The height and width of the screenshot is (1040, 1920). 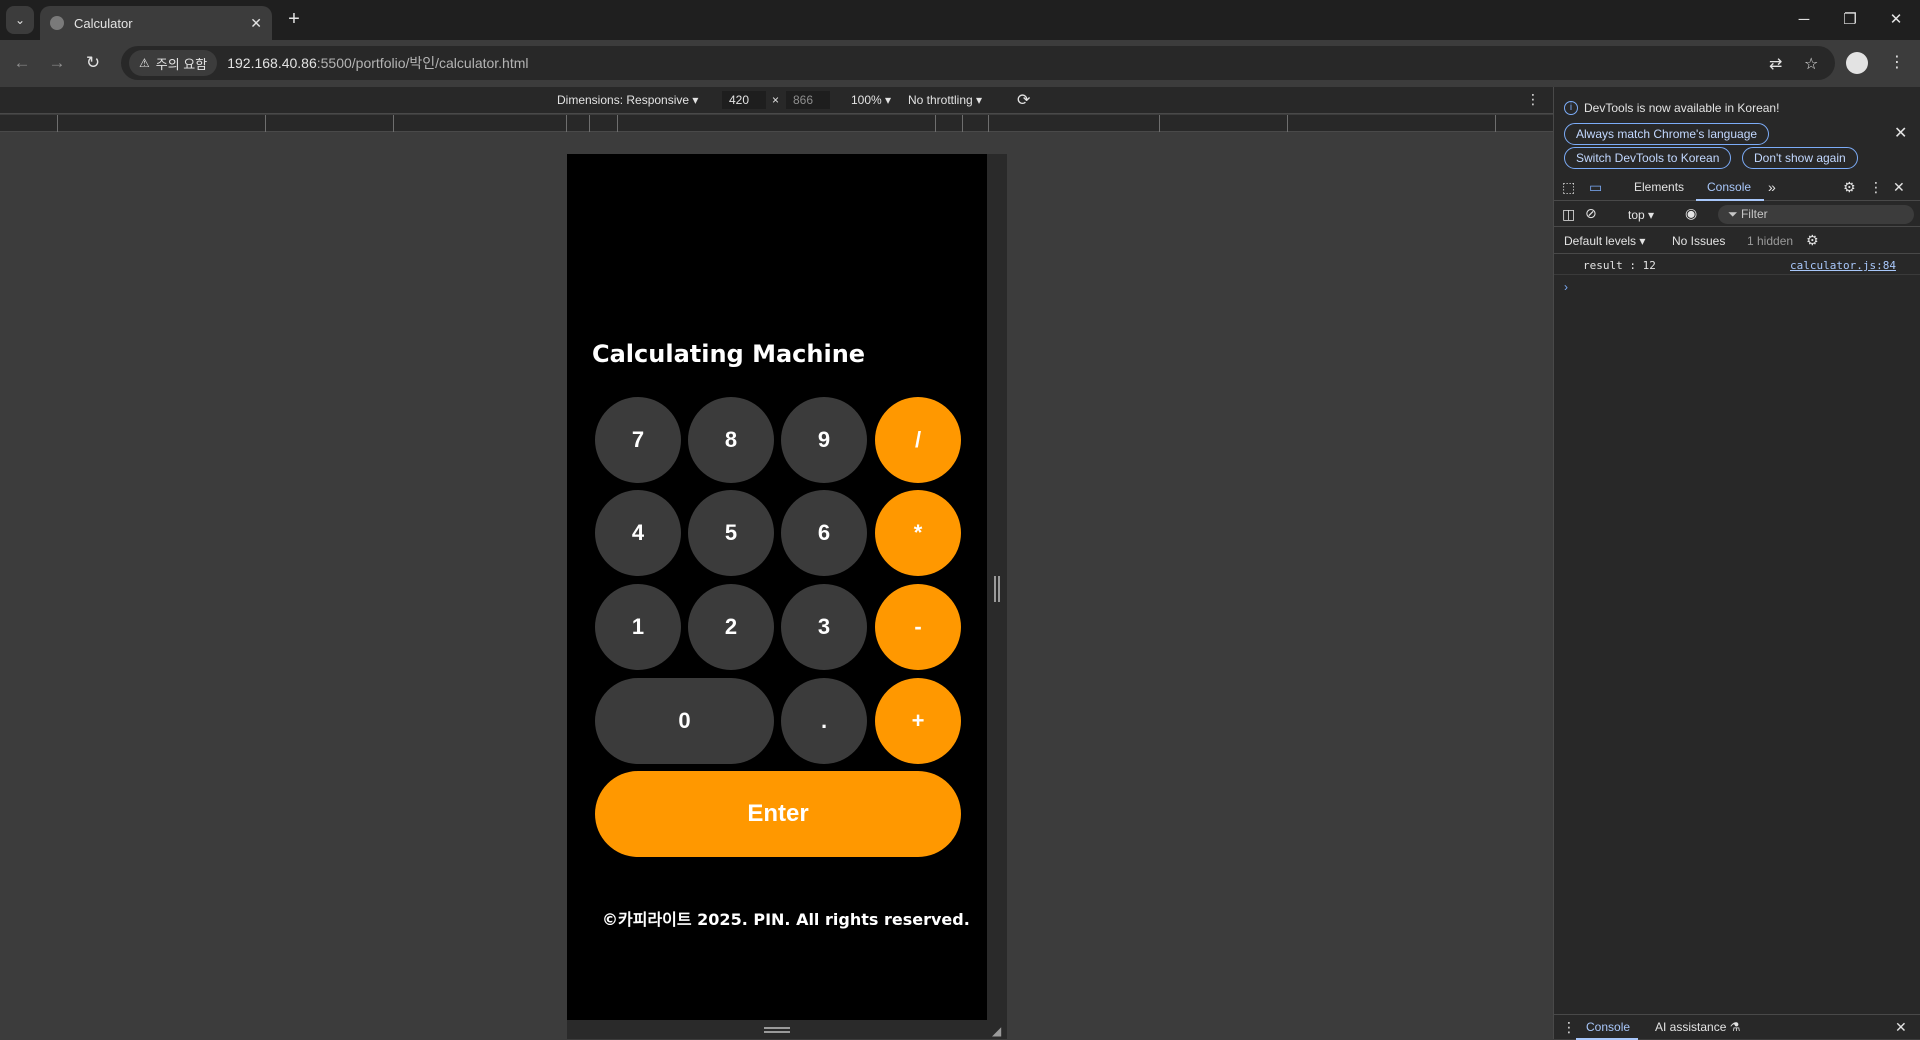 What do you see at coordinates (22, 63) in the screenshot?
I see `back-button: ←` at bounding box center [22, 63].